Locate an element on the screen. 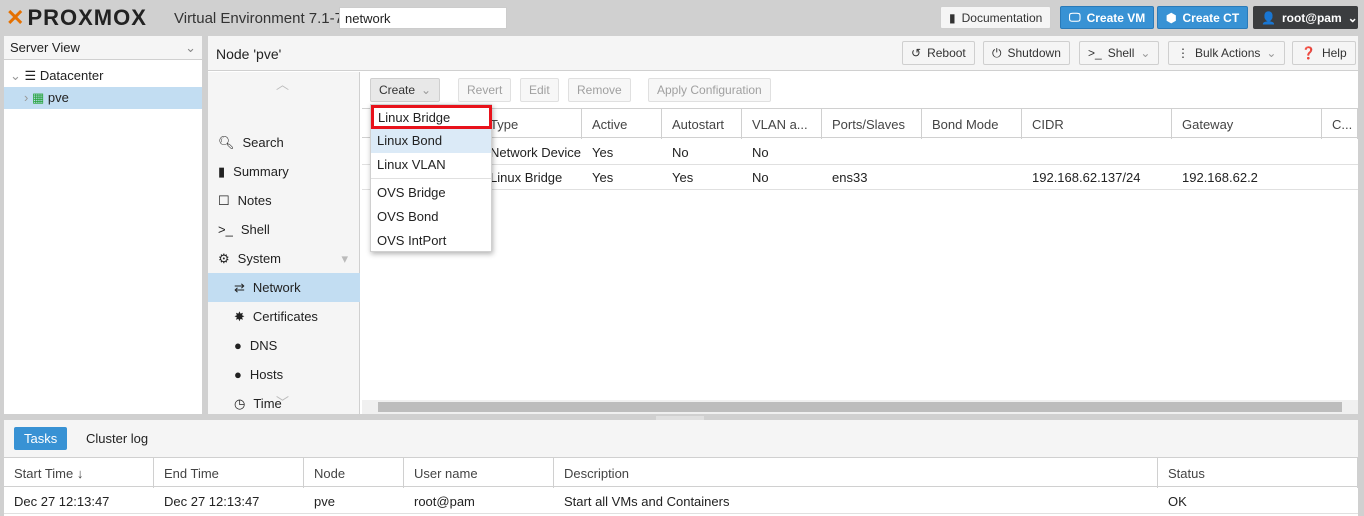 This screenshot has width=1364, height=516. horizontal-scrollbar is located at coordinates (860, 407).